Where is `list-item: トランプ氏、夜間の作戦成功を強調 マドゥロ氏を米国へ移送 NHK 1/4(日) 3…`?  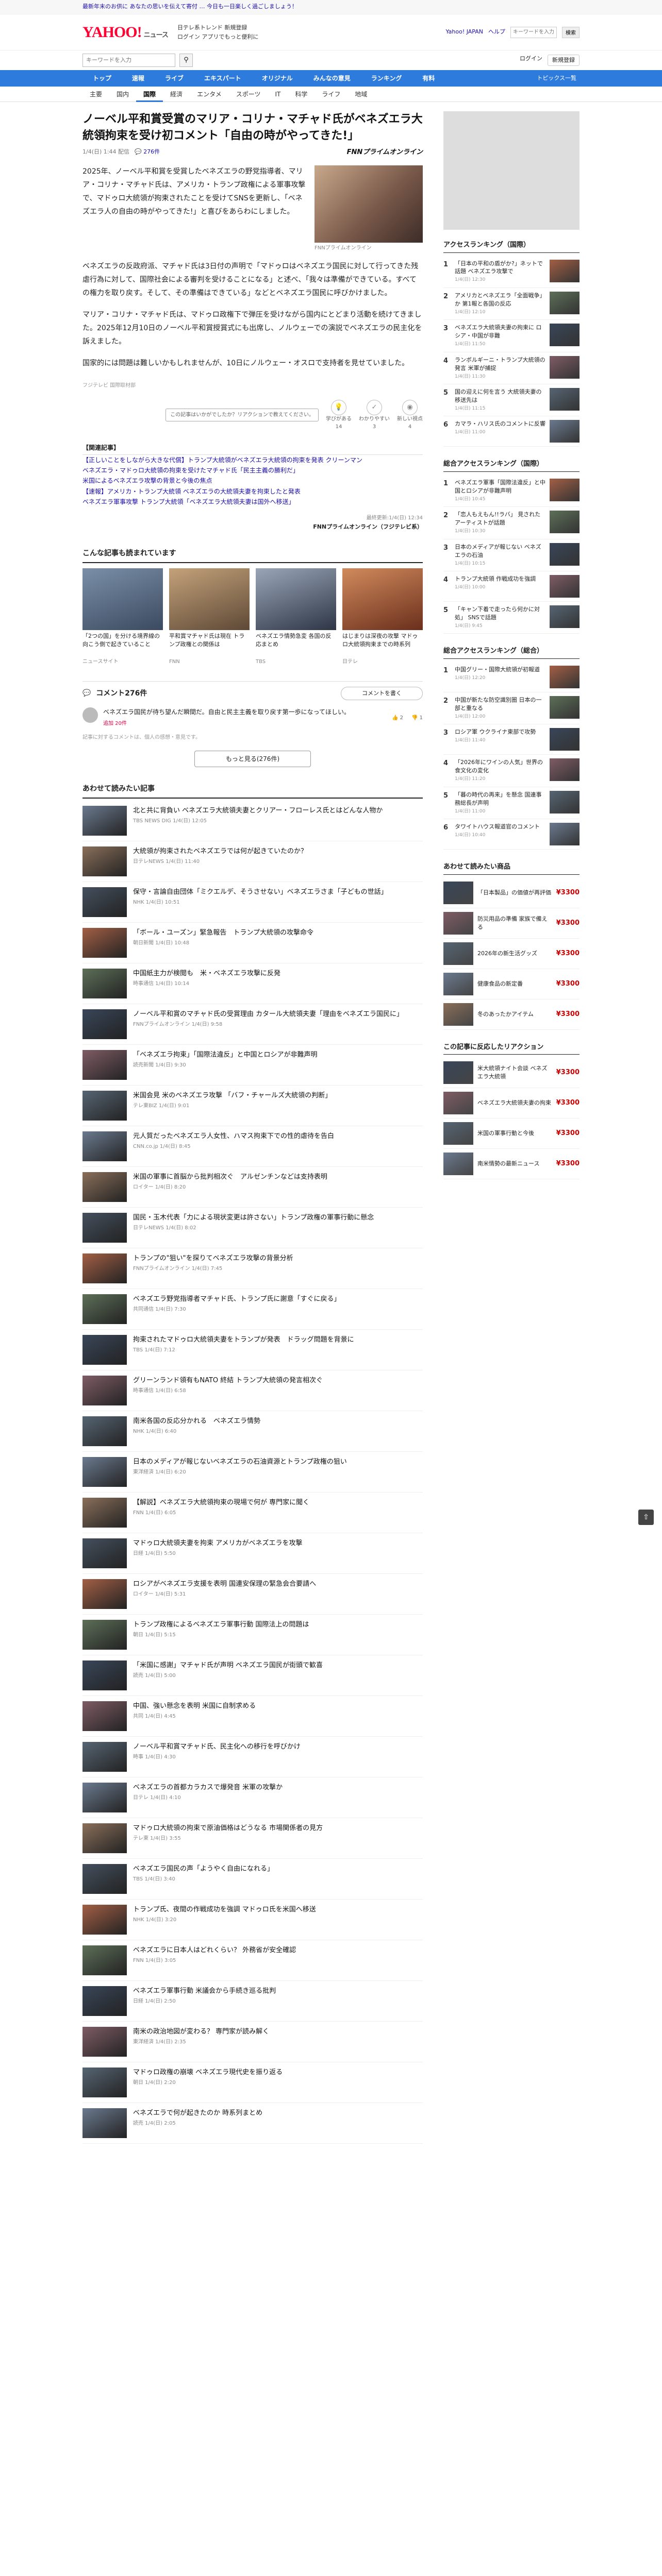 list-item: トランプ氏、夜間の作戦成功を強調 マドゥロ氏を米国へ移送 NHK 1/4(日) 3… is located at coordinates (252, 1920).